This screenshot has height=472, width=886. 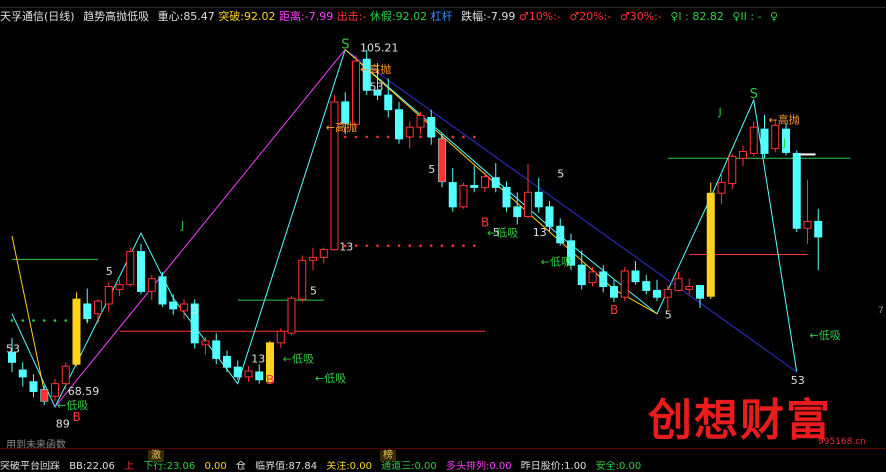 I want to click on tab-bang: 榜, so click(x=388, y=455).